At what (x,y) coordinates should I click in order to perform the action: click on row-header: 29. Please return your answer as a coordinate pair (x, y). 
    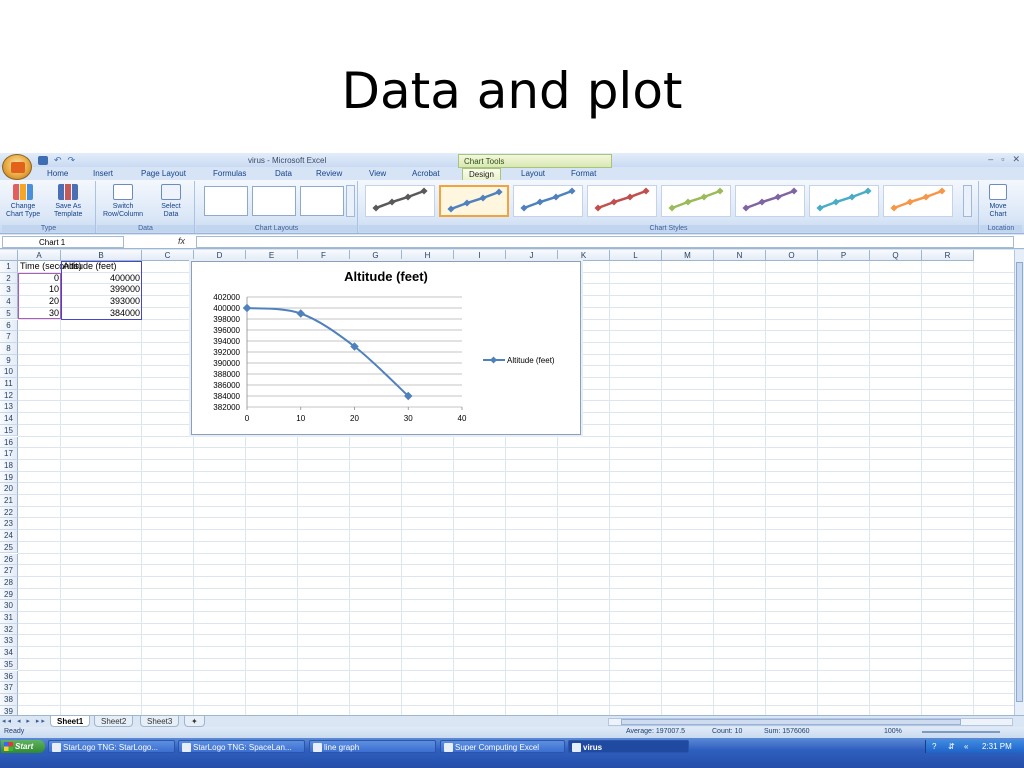
    Looking at the image, I should click on (9, 594).